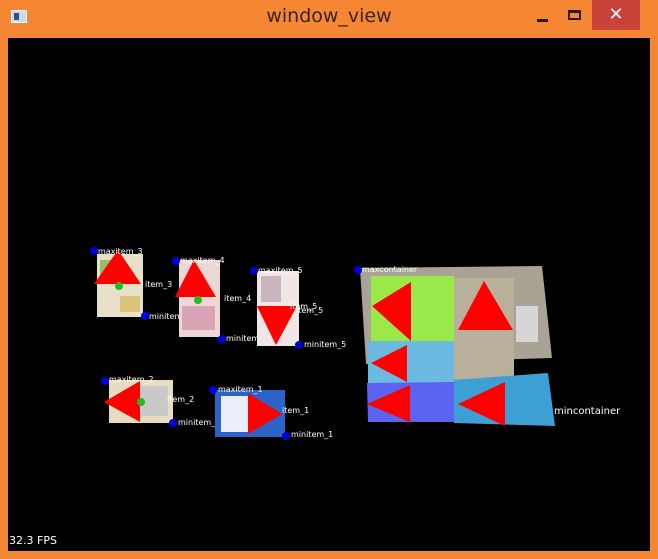  I want to click on item-2-center-point, so click(141, 402).